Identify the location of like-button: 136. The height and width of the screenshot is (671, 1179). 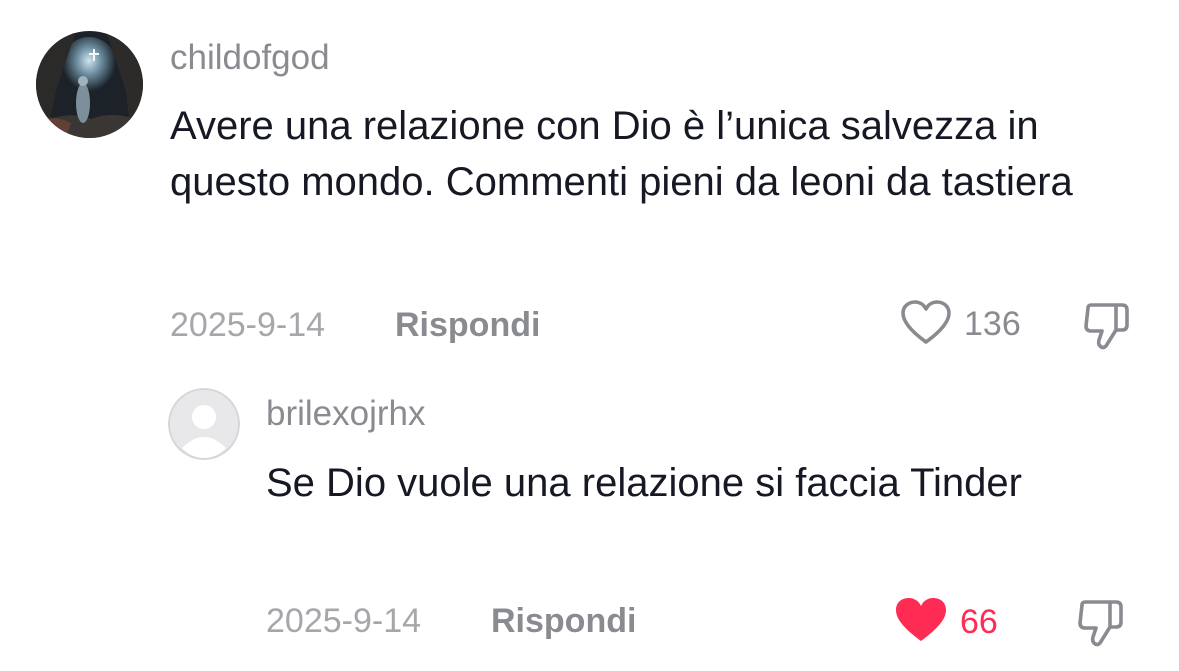
(960, 324).